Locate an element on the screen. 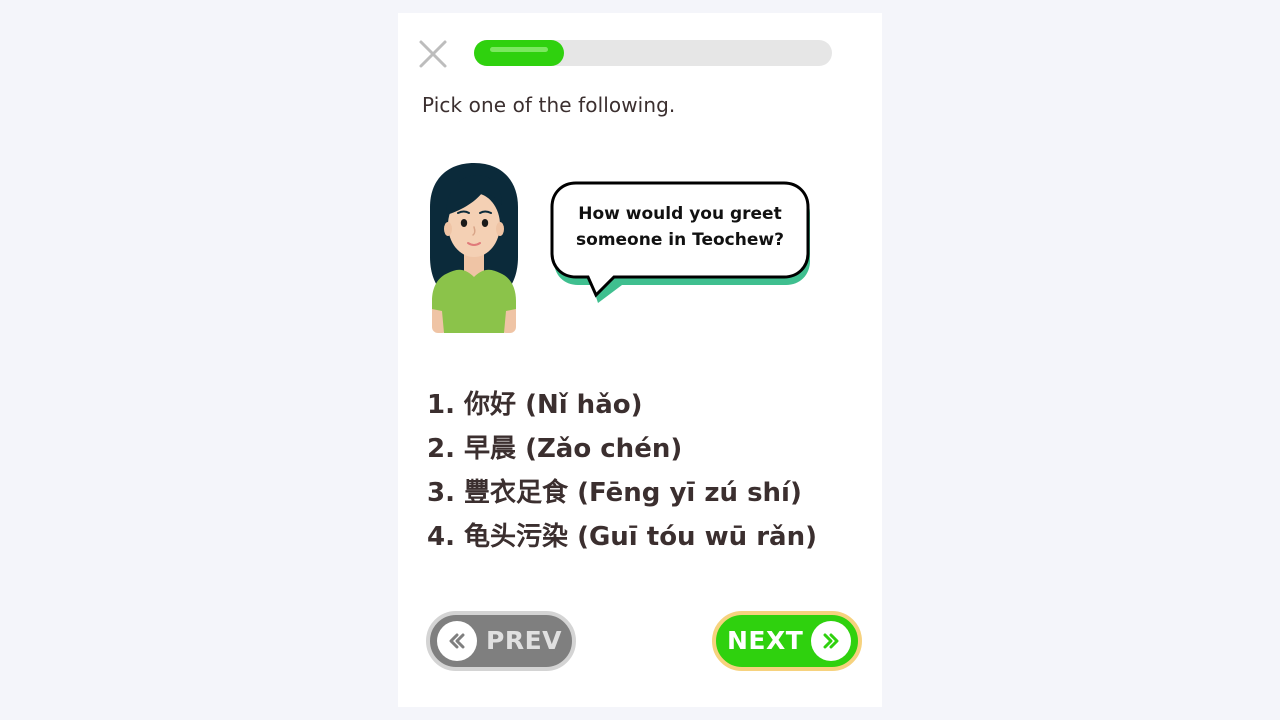 This screenshot has width=1280, height=720. speech-line-2: someone in Teochew? is located at coordinates (680, 240).